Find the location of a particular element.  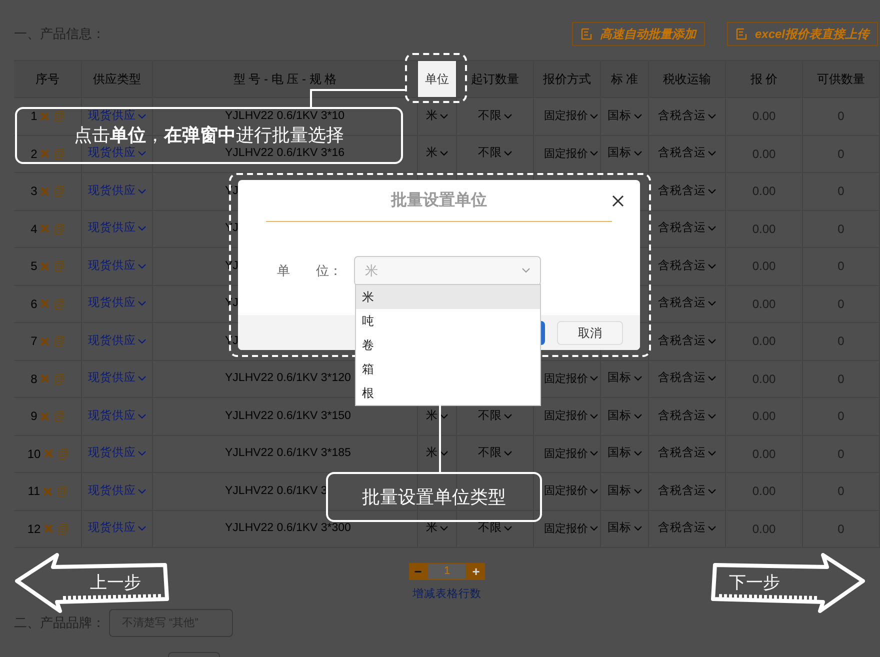

cancel-button: 取消 is located at coordinates (590, 332).